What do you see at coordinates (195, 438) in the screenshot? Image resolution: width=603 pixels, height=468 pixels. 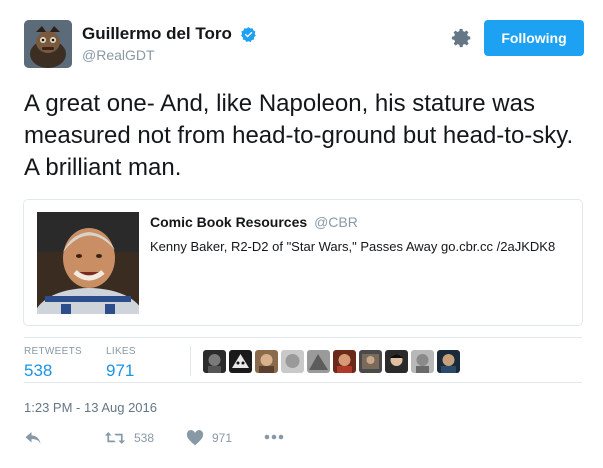 I see `heart-icon` at bounding box center [195, 438].